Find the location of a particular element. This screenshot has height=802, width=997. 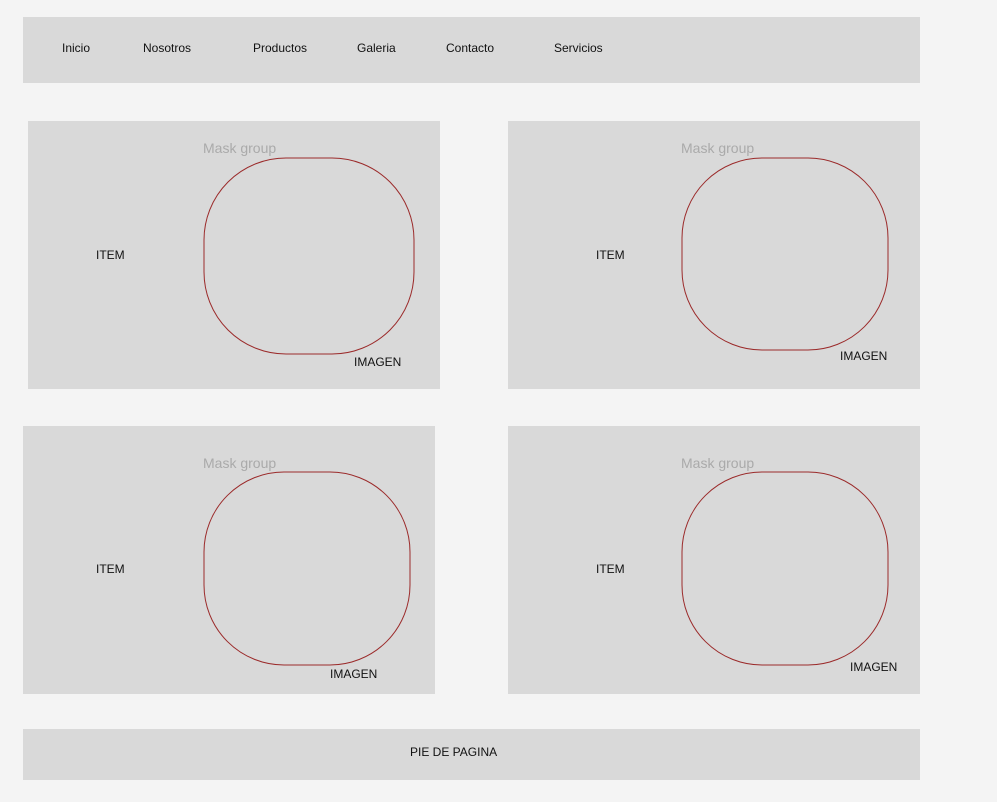

nav-item-galeria: Galeria is located at coordinates (376, 48).